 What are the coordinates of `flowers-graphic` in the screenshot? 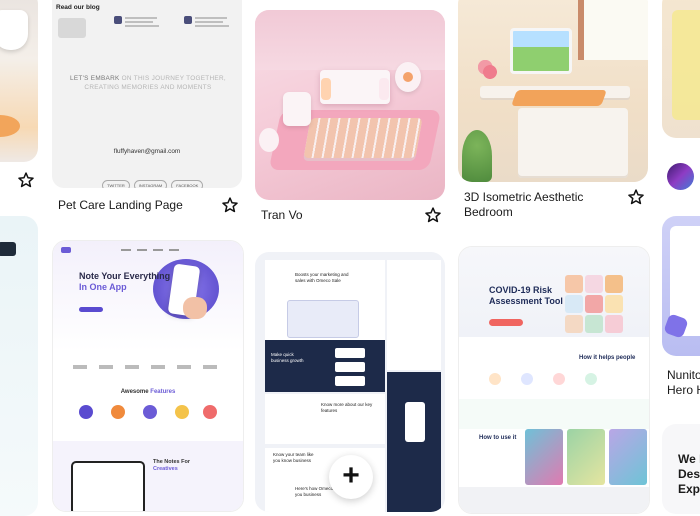 It's located at (490, 72).